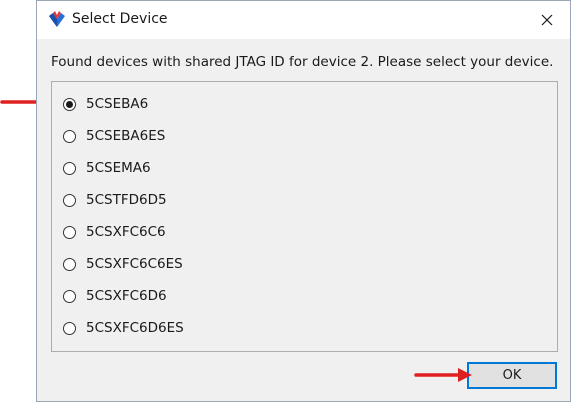 The width and height of the screenshot is (572, 403). Describe the element at coordinates (135, 328) in the screenshot. I see `device-label: 5CSXFC6D6ES` at that location.